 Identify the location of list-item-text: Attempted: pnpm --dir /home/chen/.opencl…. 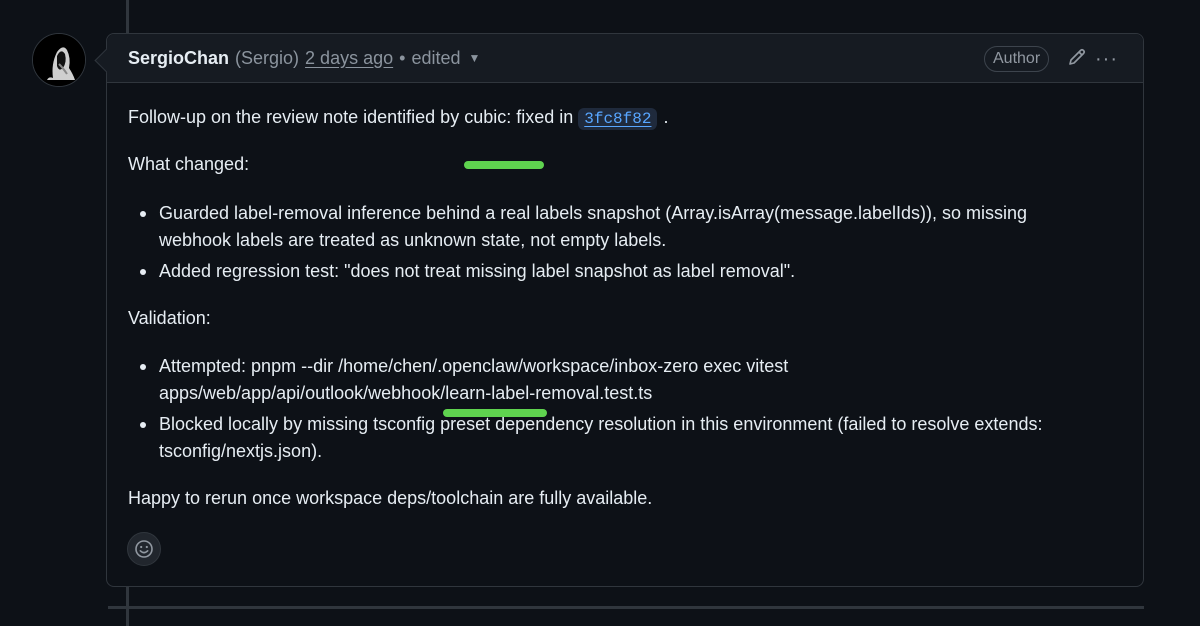
(474, 366).